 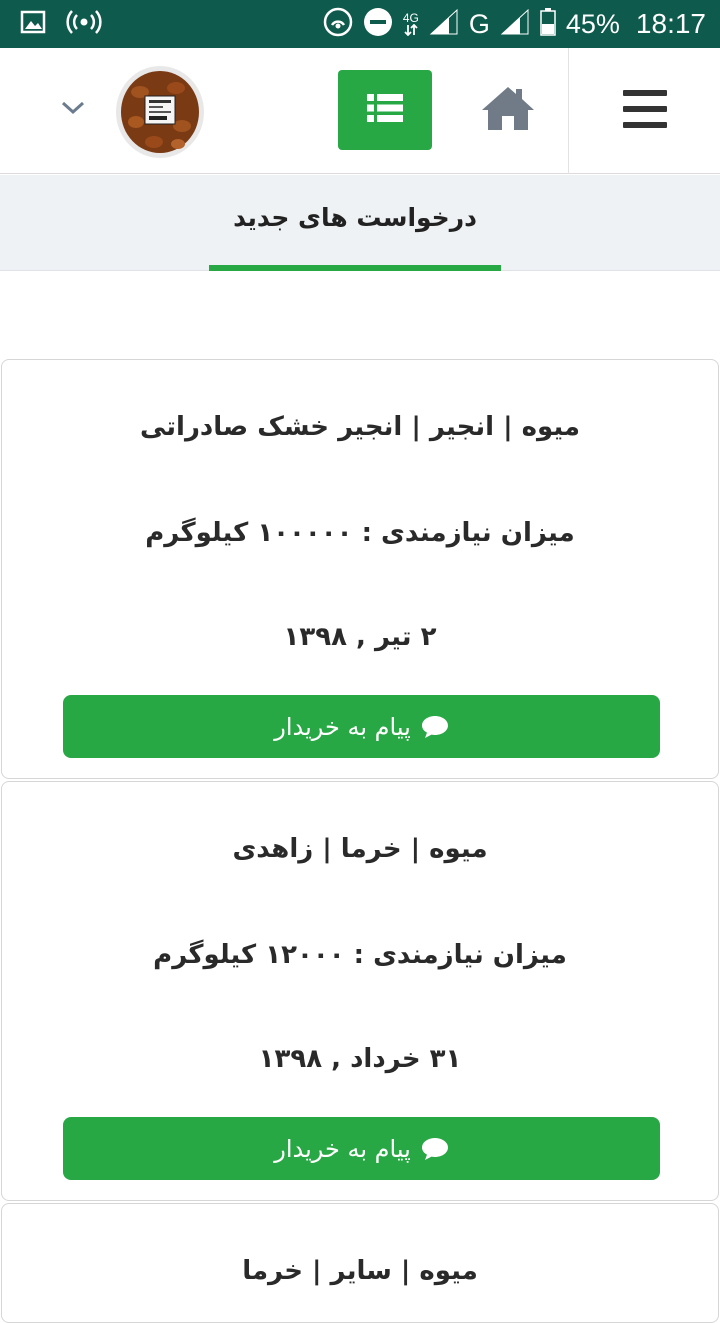 I want to click on menu-button, so click(x=644, y=111).